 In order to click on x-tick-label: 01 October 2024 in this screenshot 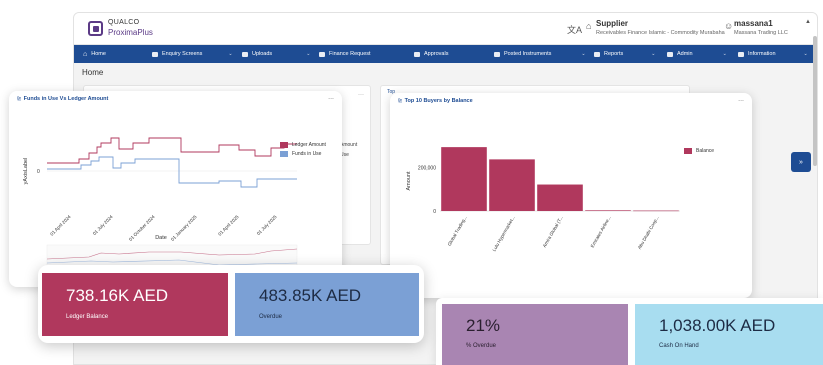, I will do `click(142, 228)`.